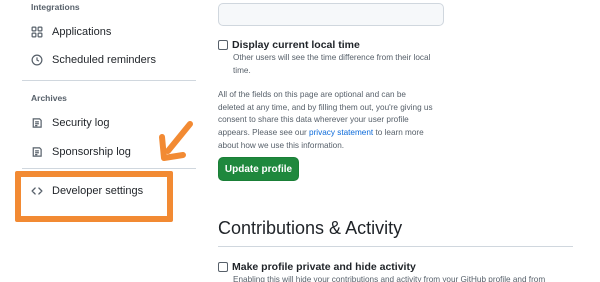 This screenshot has width=600, height=282. I want to click on profile-text-input, so click(331, 14).